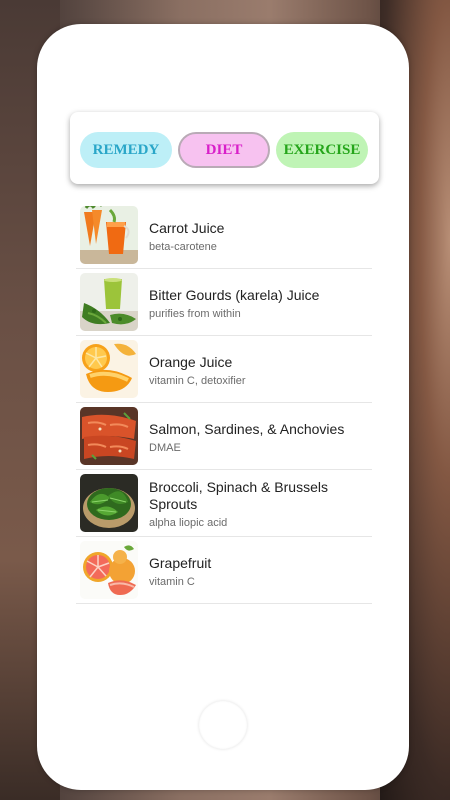 The image size is (450, 800). What do you see at coordinates (109, 503) in the screenshot?
I see `spinach-bowl-image` at bounding box center [109, 503].